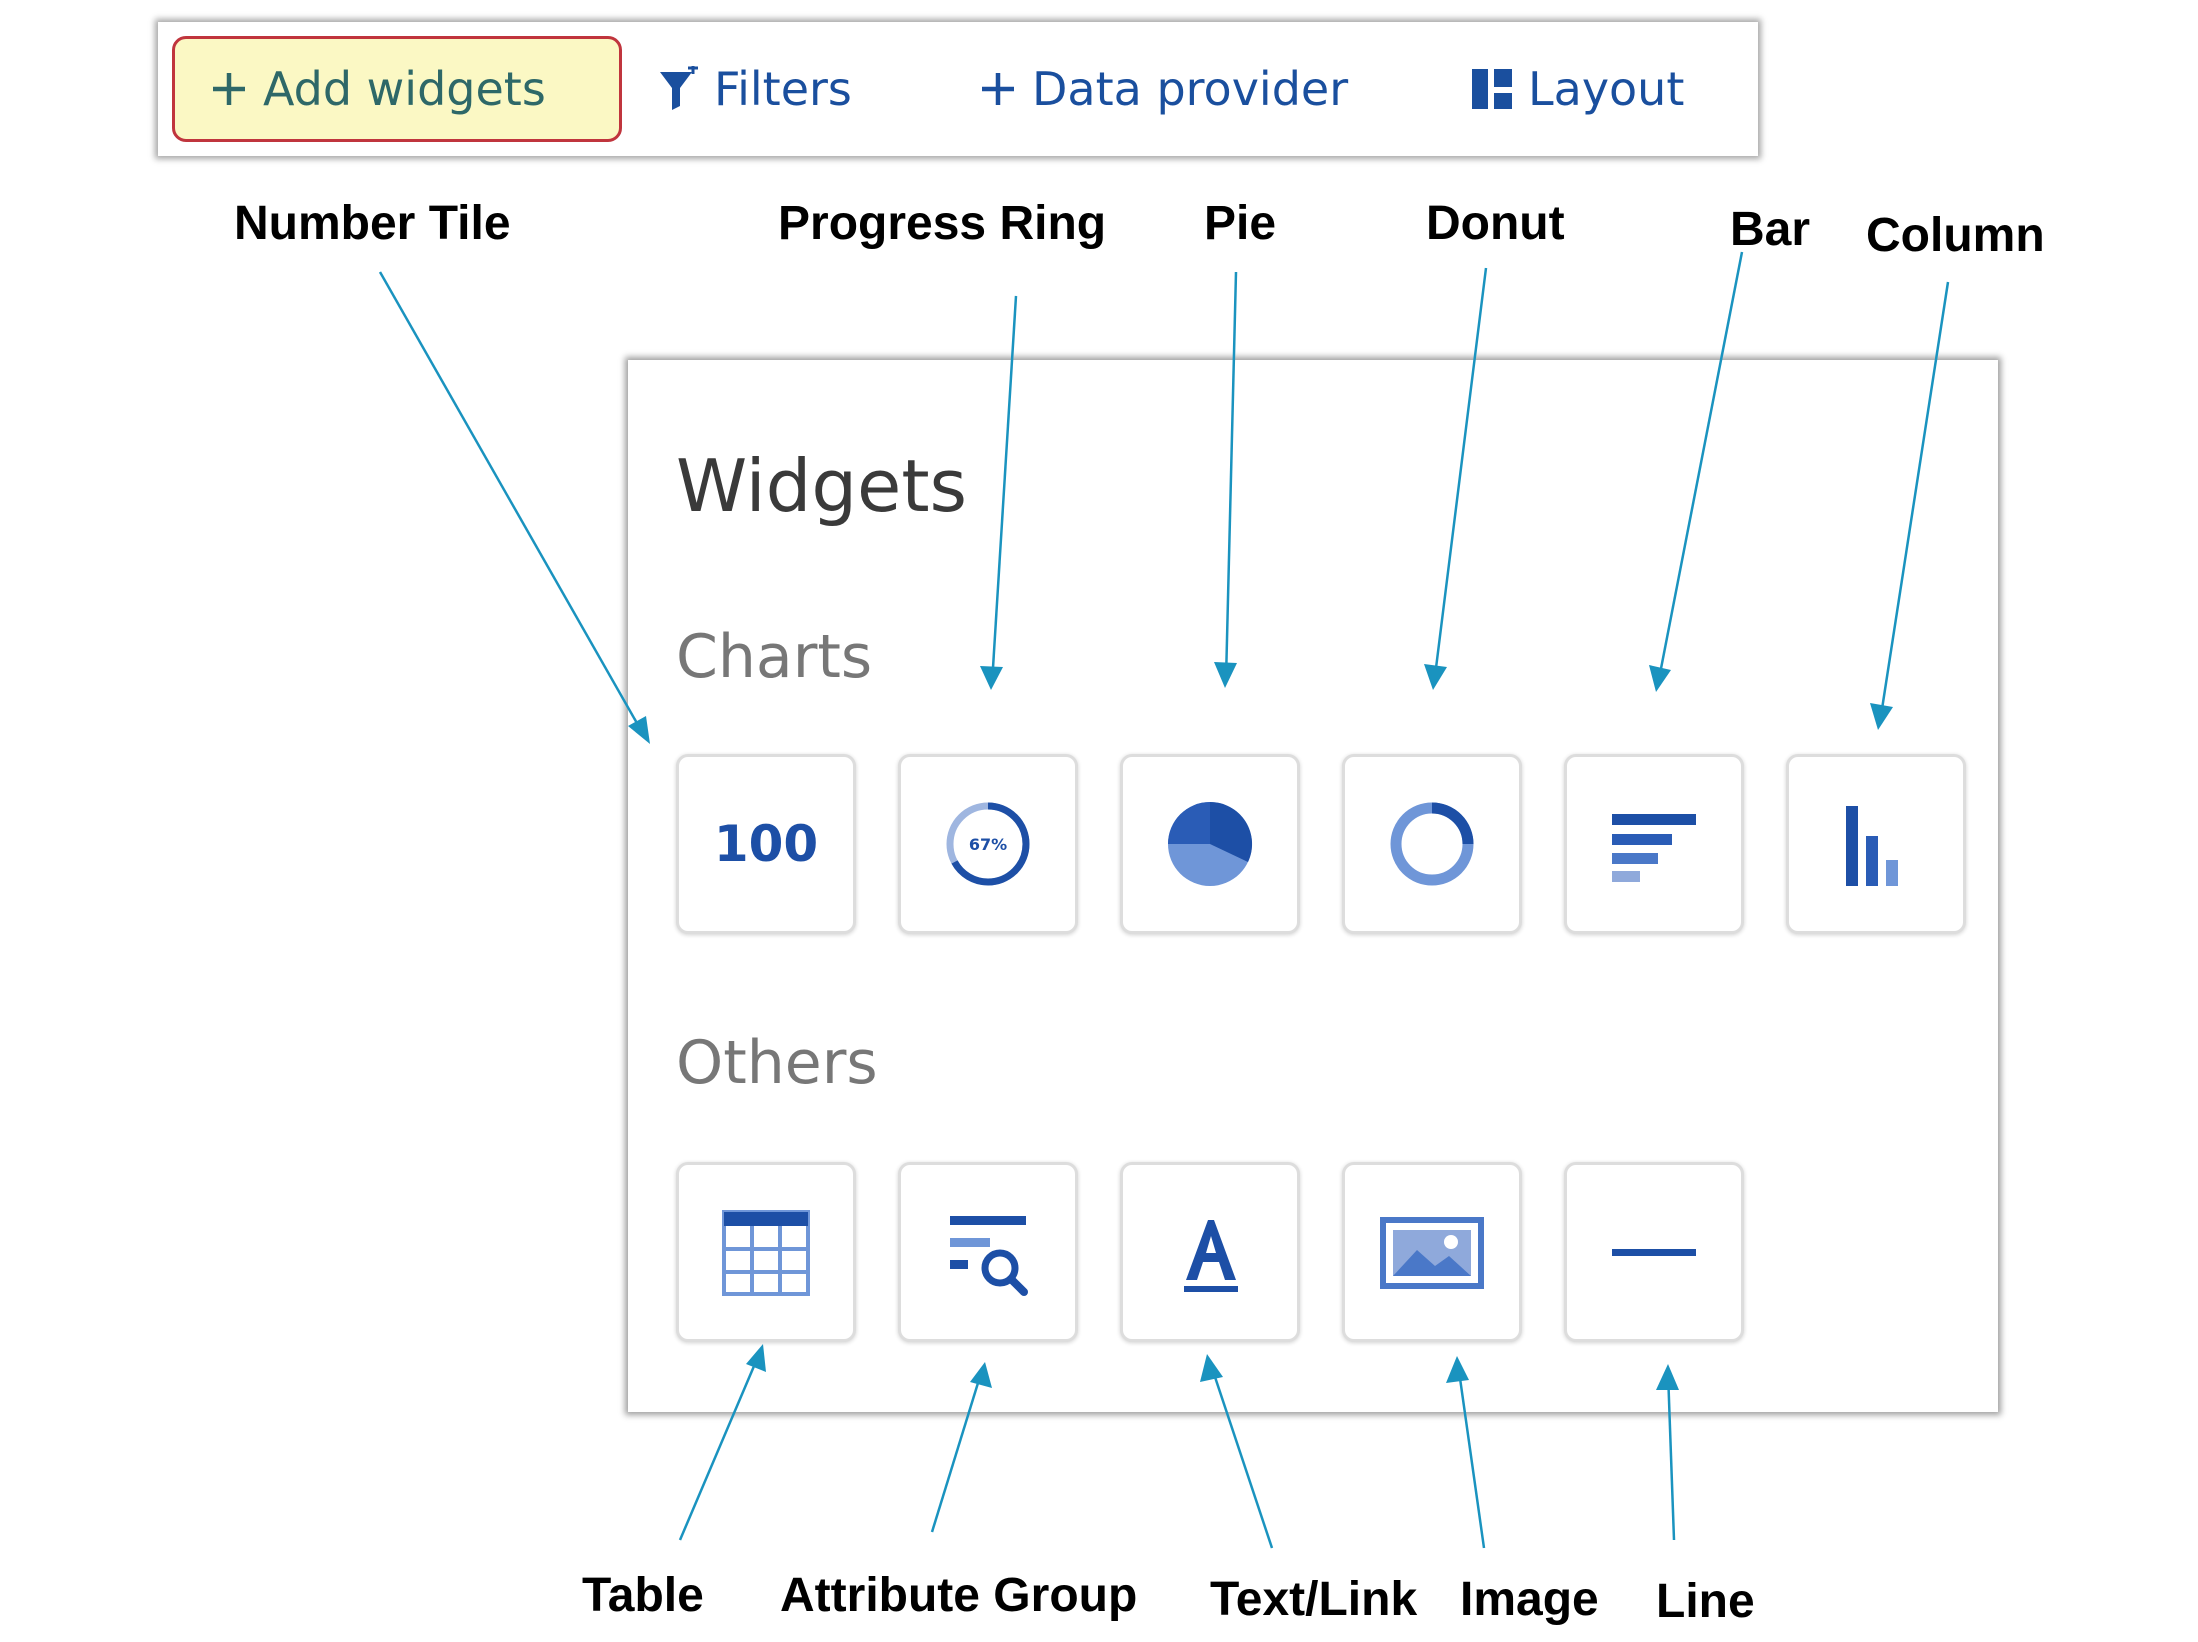 The image size is (2198, 1642). What do you see at coordinates (1241, 1455) in the screenshot?
I see `arrow-text-link` at bounding box center [1241, 1455].